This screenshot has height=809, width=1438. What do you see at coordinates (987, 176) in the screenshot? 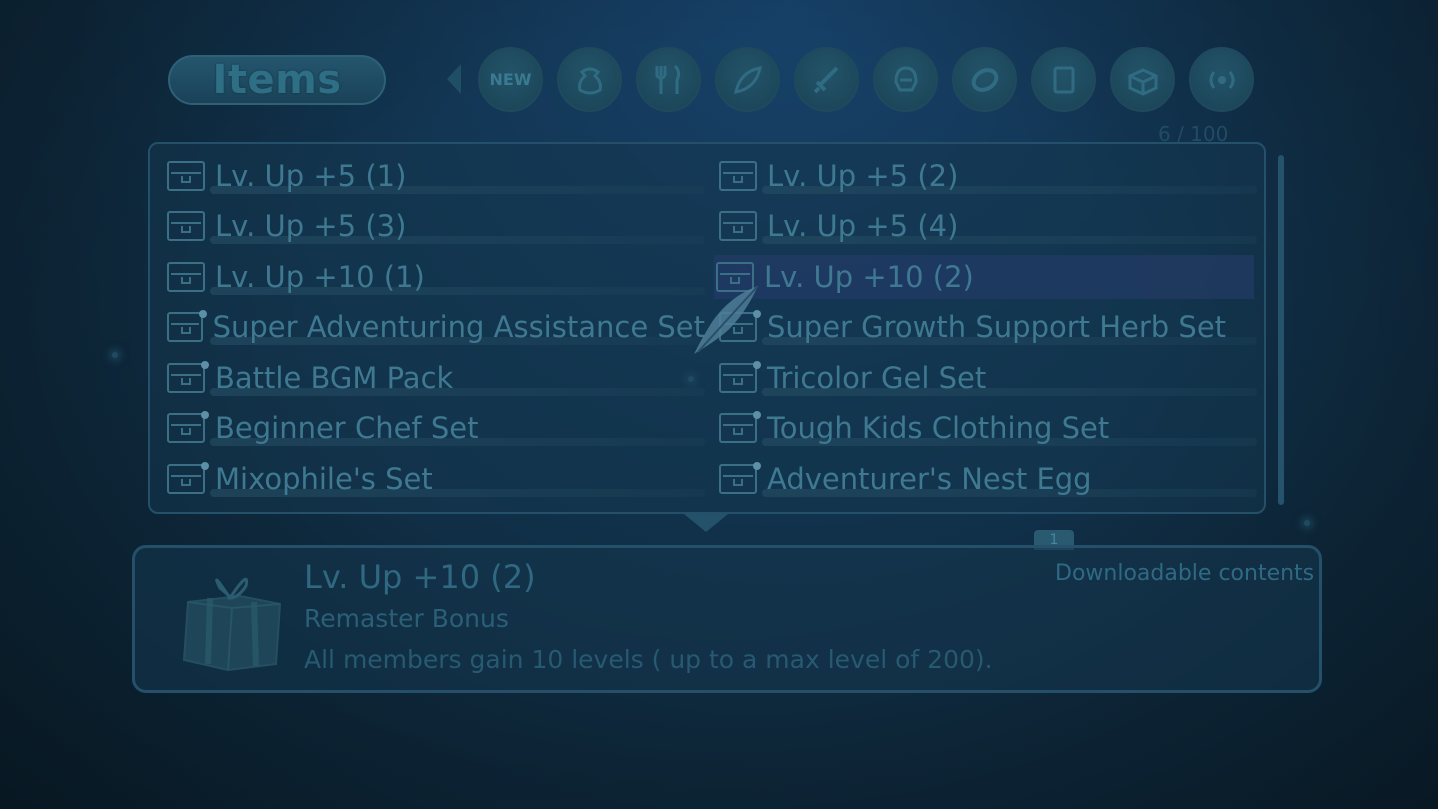
I see `list-item: Lv. Up +5 (2)` at bounding box center [987, 176].